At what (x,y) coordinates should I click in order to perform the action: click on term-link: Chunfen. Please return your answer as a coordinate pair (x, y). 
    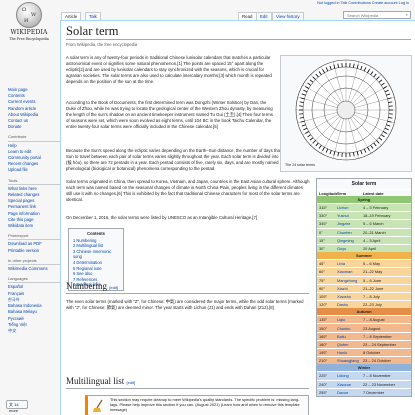
    Looking at the image, I should click on (350, 232).